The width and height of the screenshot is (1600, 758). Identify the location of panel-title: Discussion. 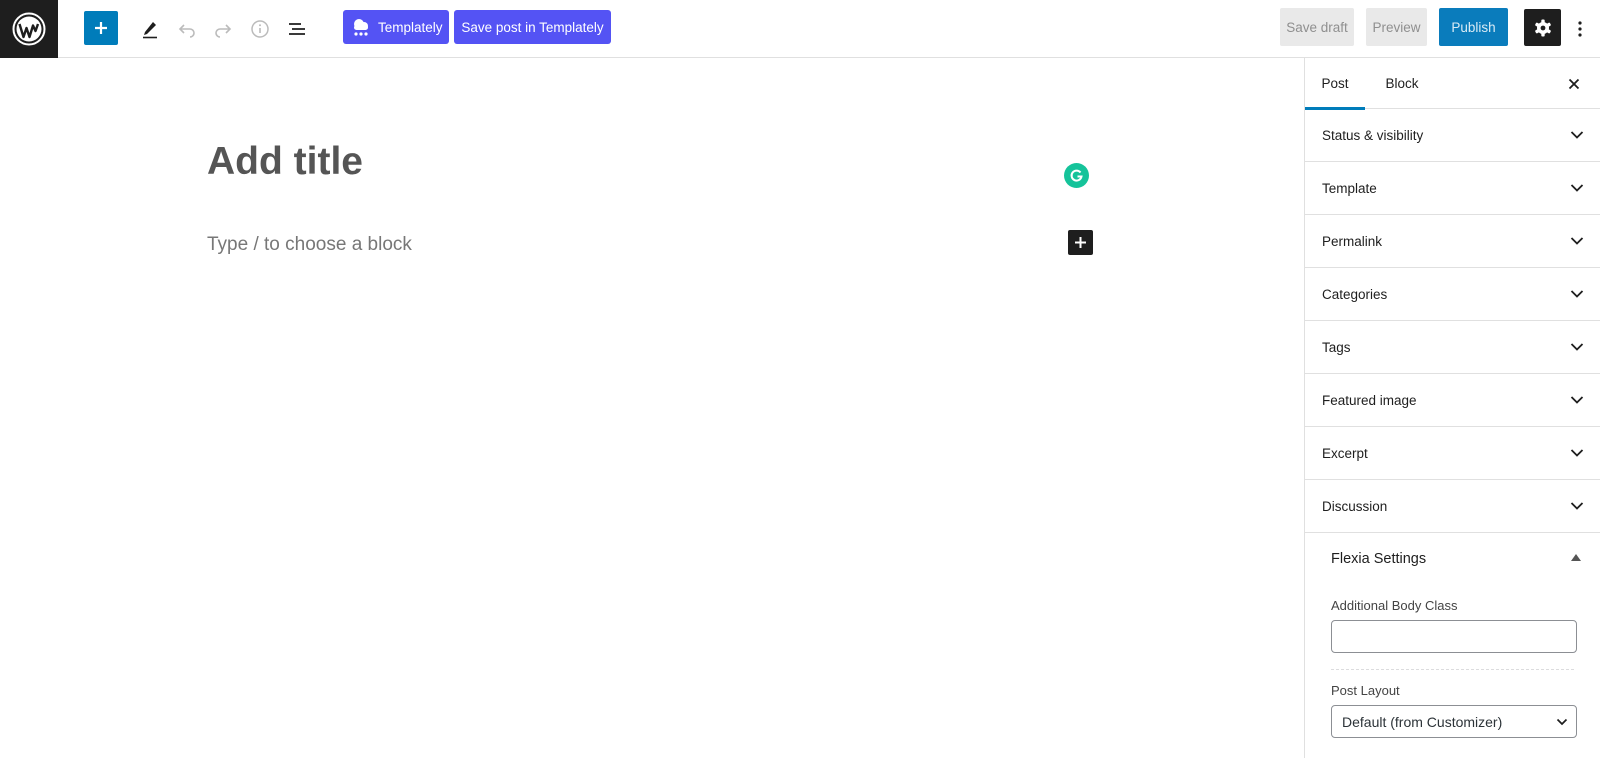
(1355, 506).